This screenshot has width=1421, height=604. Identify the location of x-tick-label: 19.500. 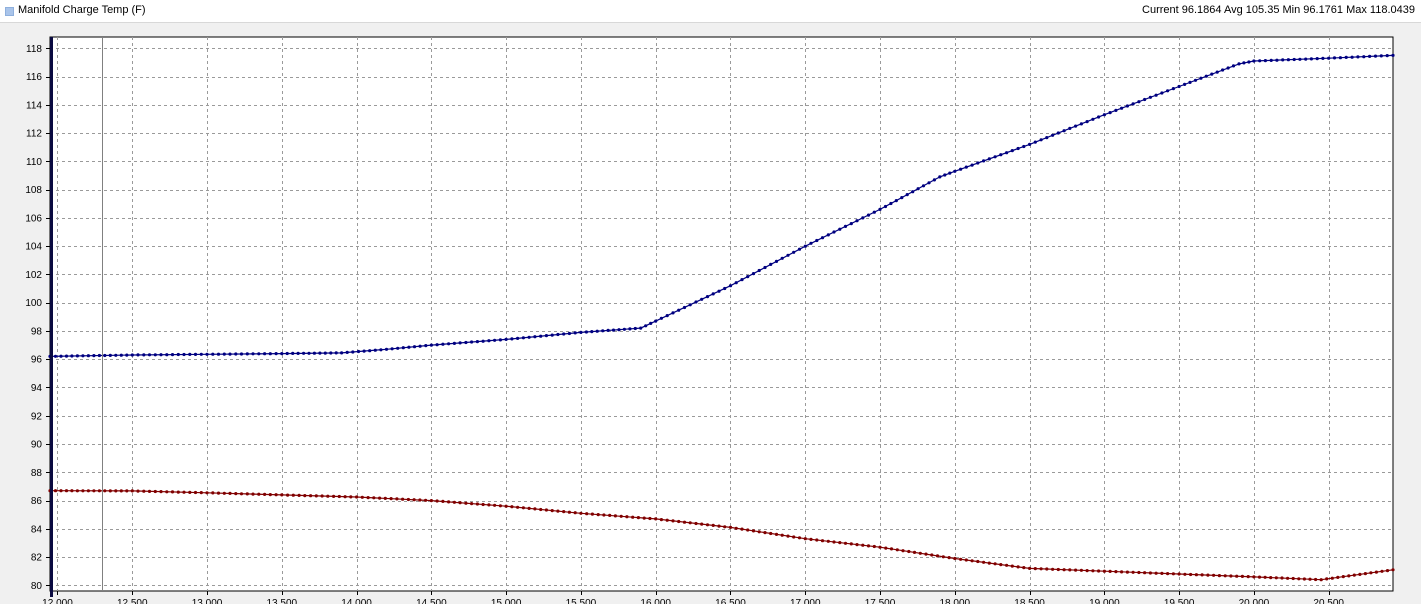
(1179, 601).